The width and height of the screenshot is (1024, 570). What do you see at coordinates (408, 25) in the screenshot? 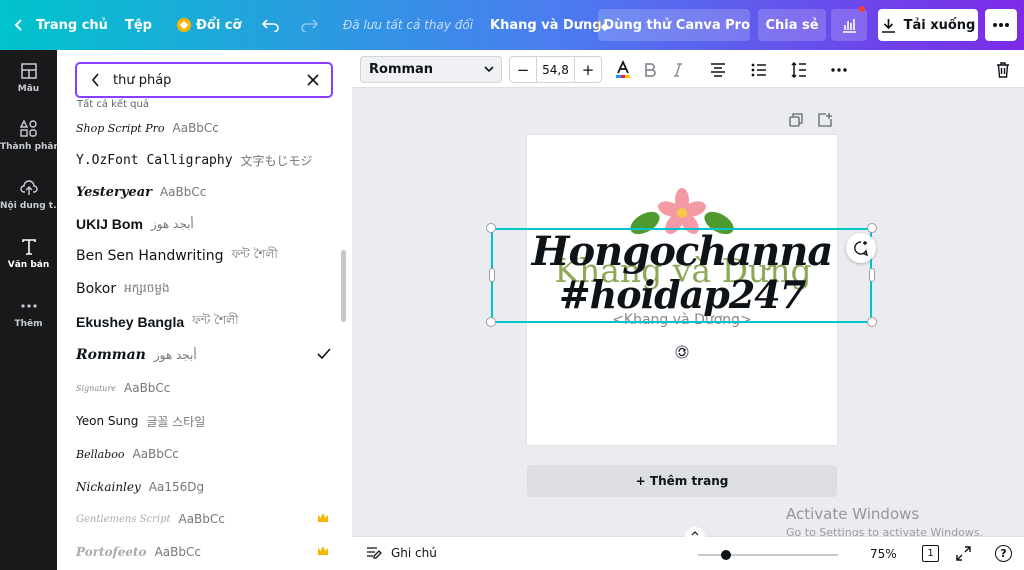
I see `save-status: Đã lưu tất cả thay đổi` at bounding box center [408, 25].